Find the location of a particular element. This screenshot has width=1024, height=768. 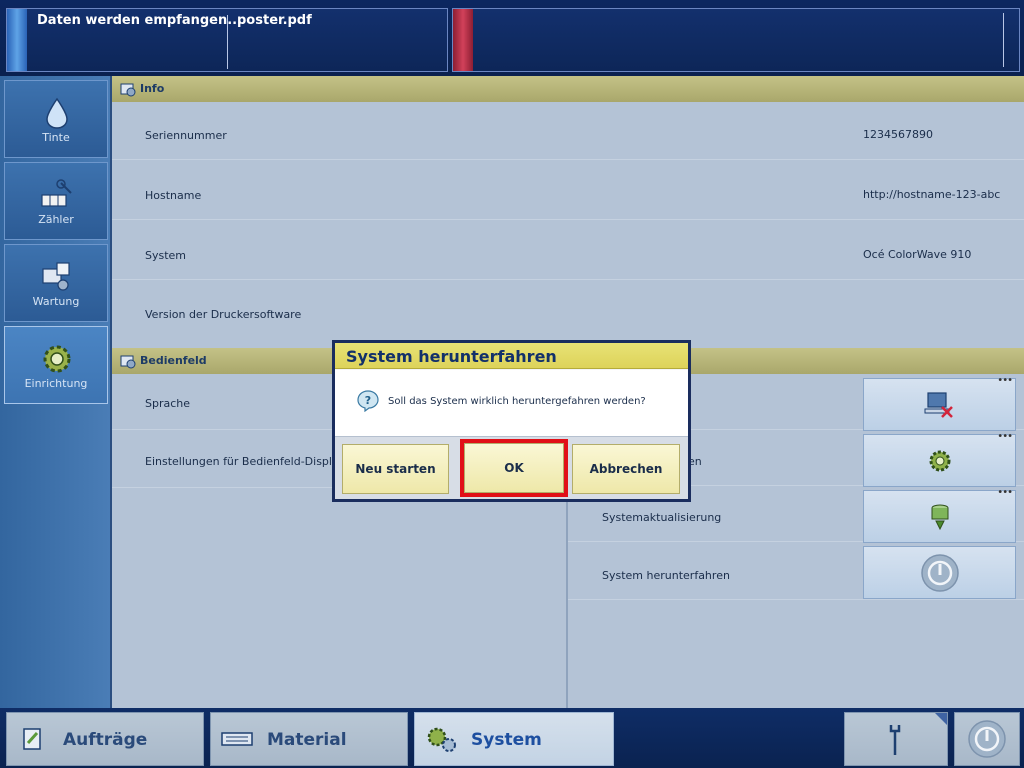

power-button is located at coordinates (987, 739).